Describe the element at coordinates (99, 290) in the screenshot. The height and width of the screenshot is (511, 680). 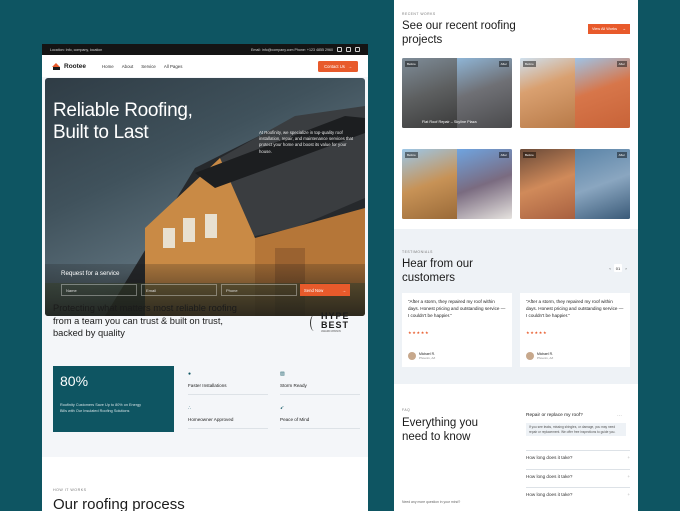
I see `name-input: Name` at that location.